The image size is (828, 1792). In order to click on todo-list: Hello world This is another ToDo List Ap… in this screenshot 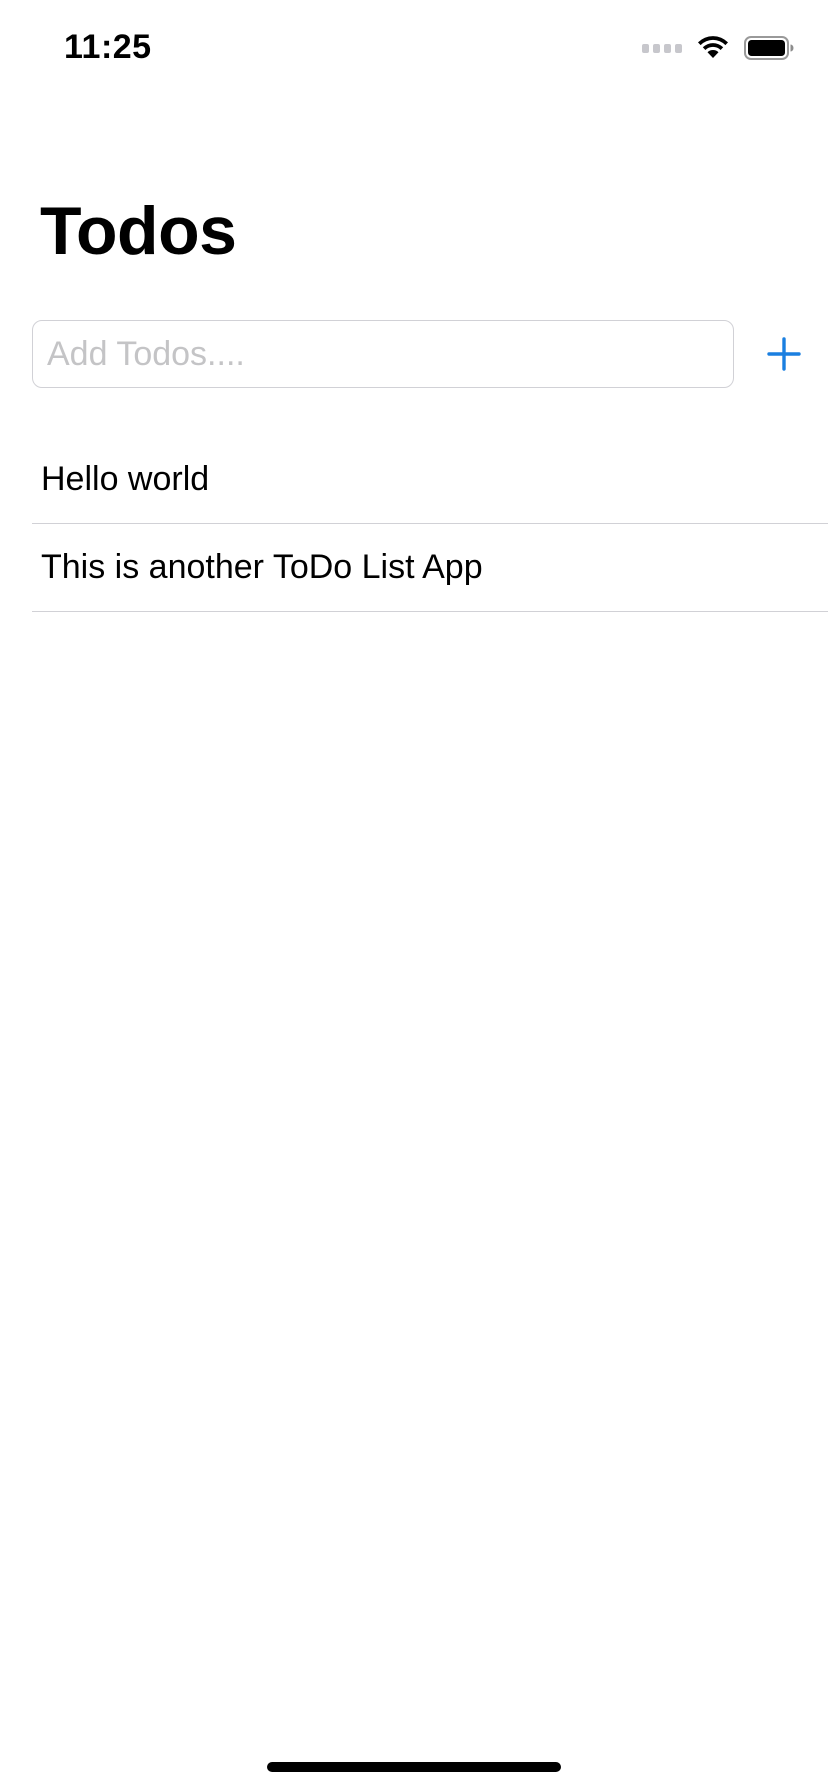, I will do `click(430, 524)`.